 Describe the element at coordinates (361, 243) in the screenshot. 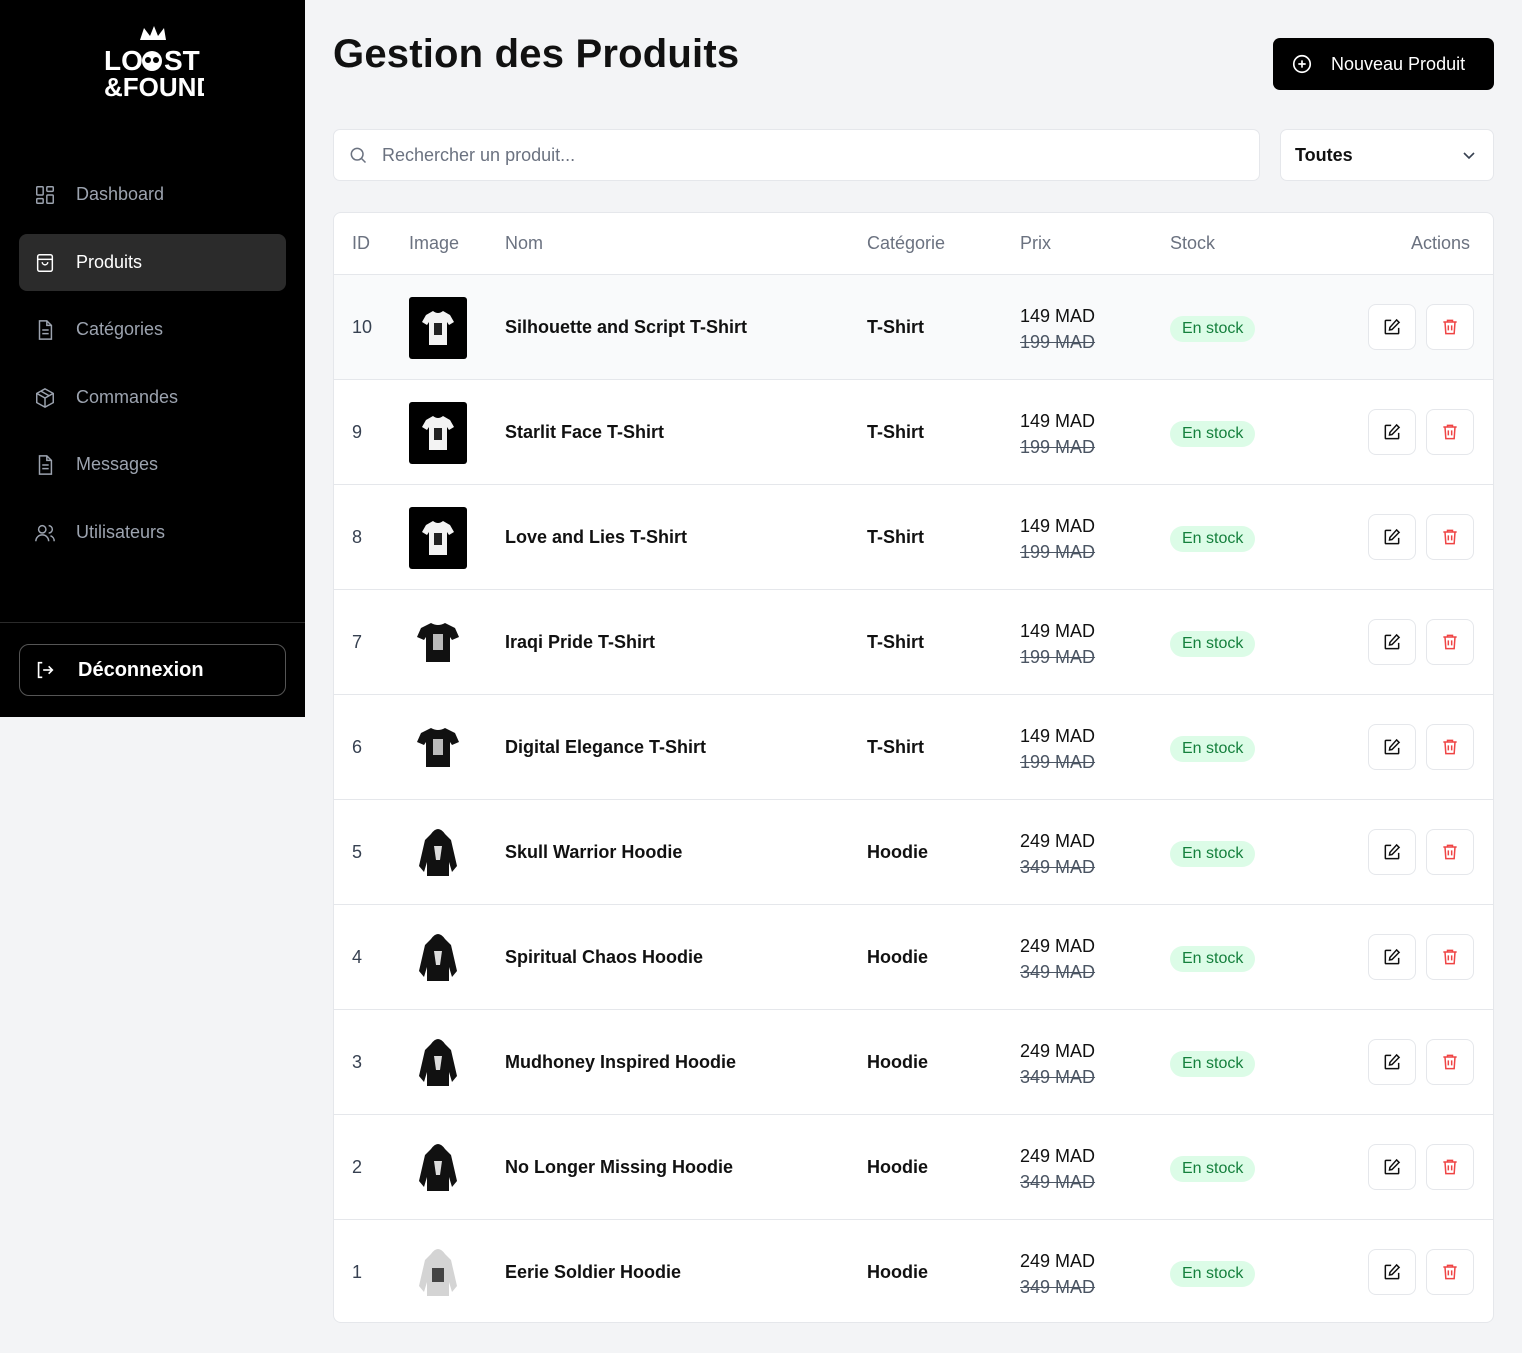

I see `column-header-id: ID` at that location.